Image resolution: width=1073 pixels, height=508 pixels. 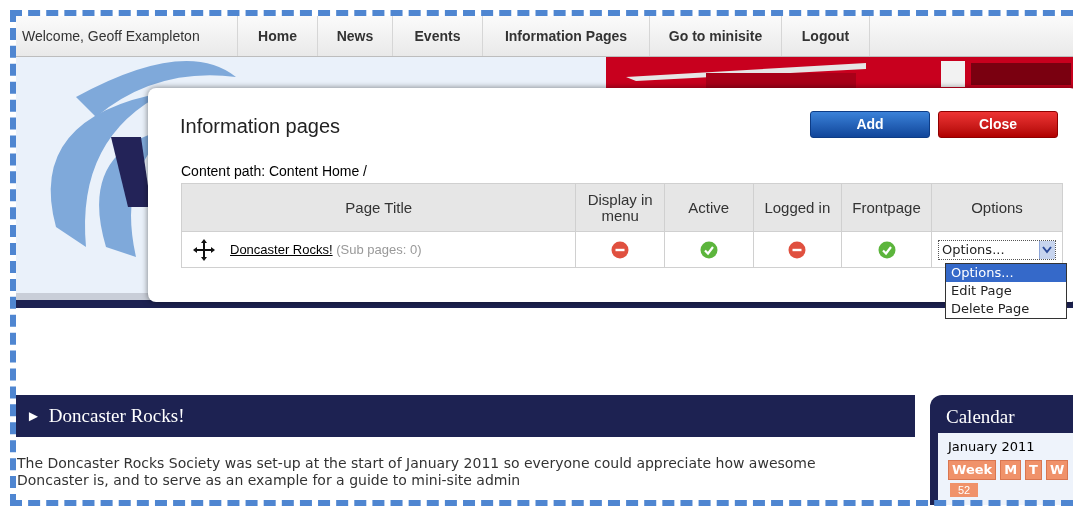 I want to click on chevron-down-icon, so click(x=1047, y=249).